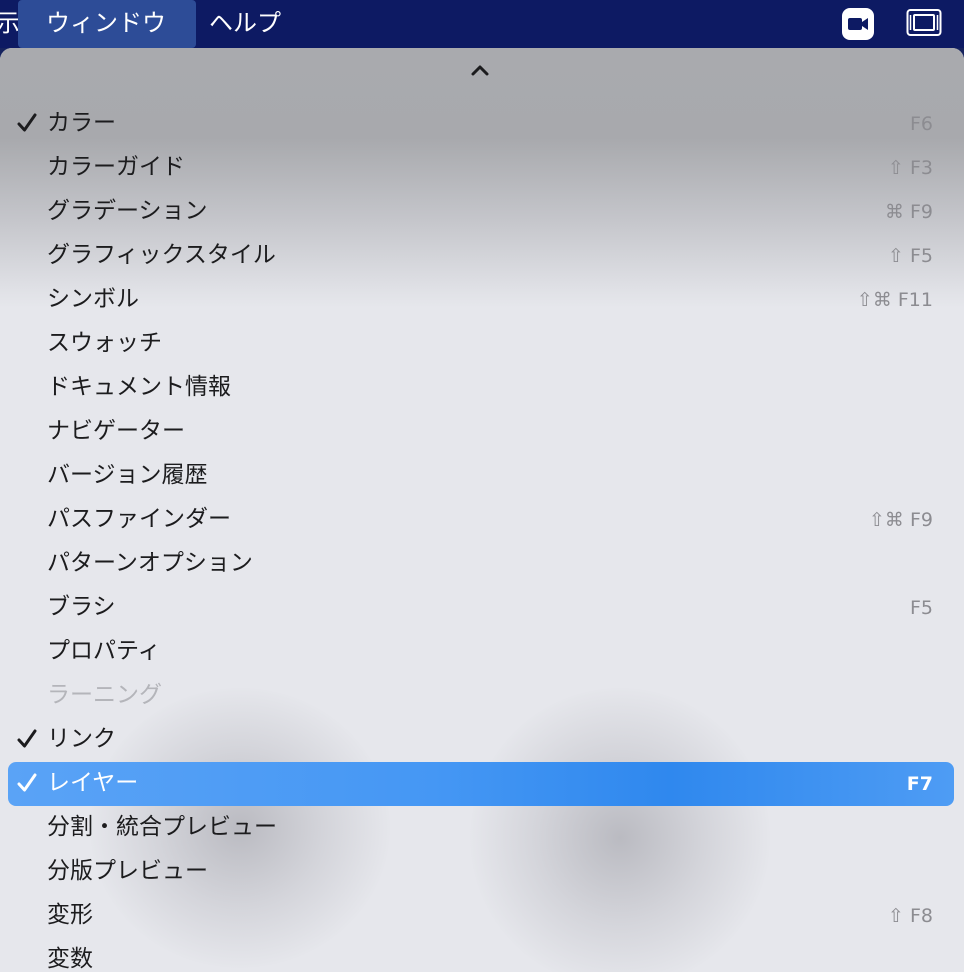 This screenshot has width=964, height=972. What do you see at coordinates (482, 124) in the screenshot?
I see `menu-item-color: カラー F6` at bounding box center [482, 124].